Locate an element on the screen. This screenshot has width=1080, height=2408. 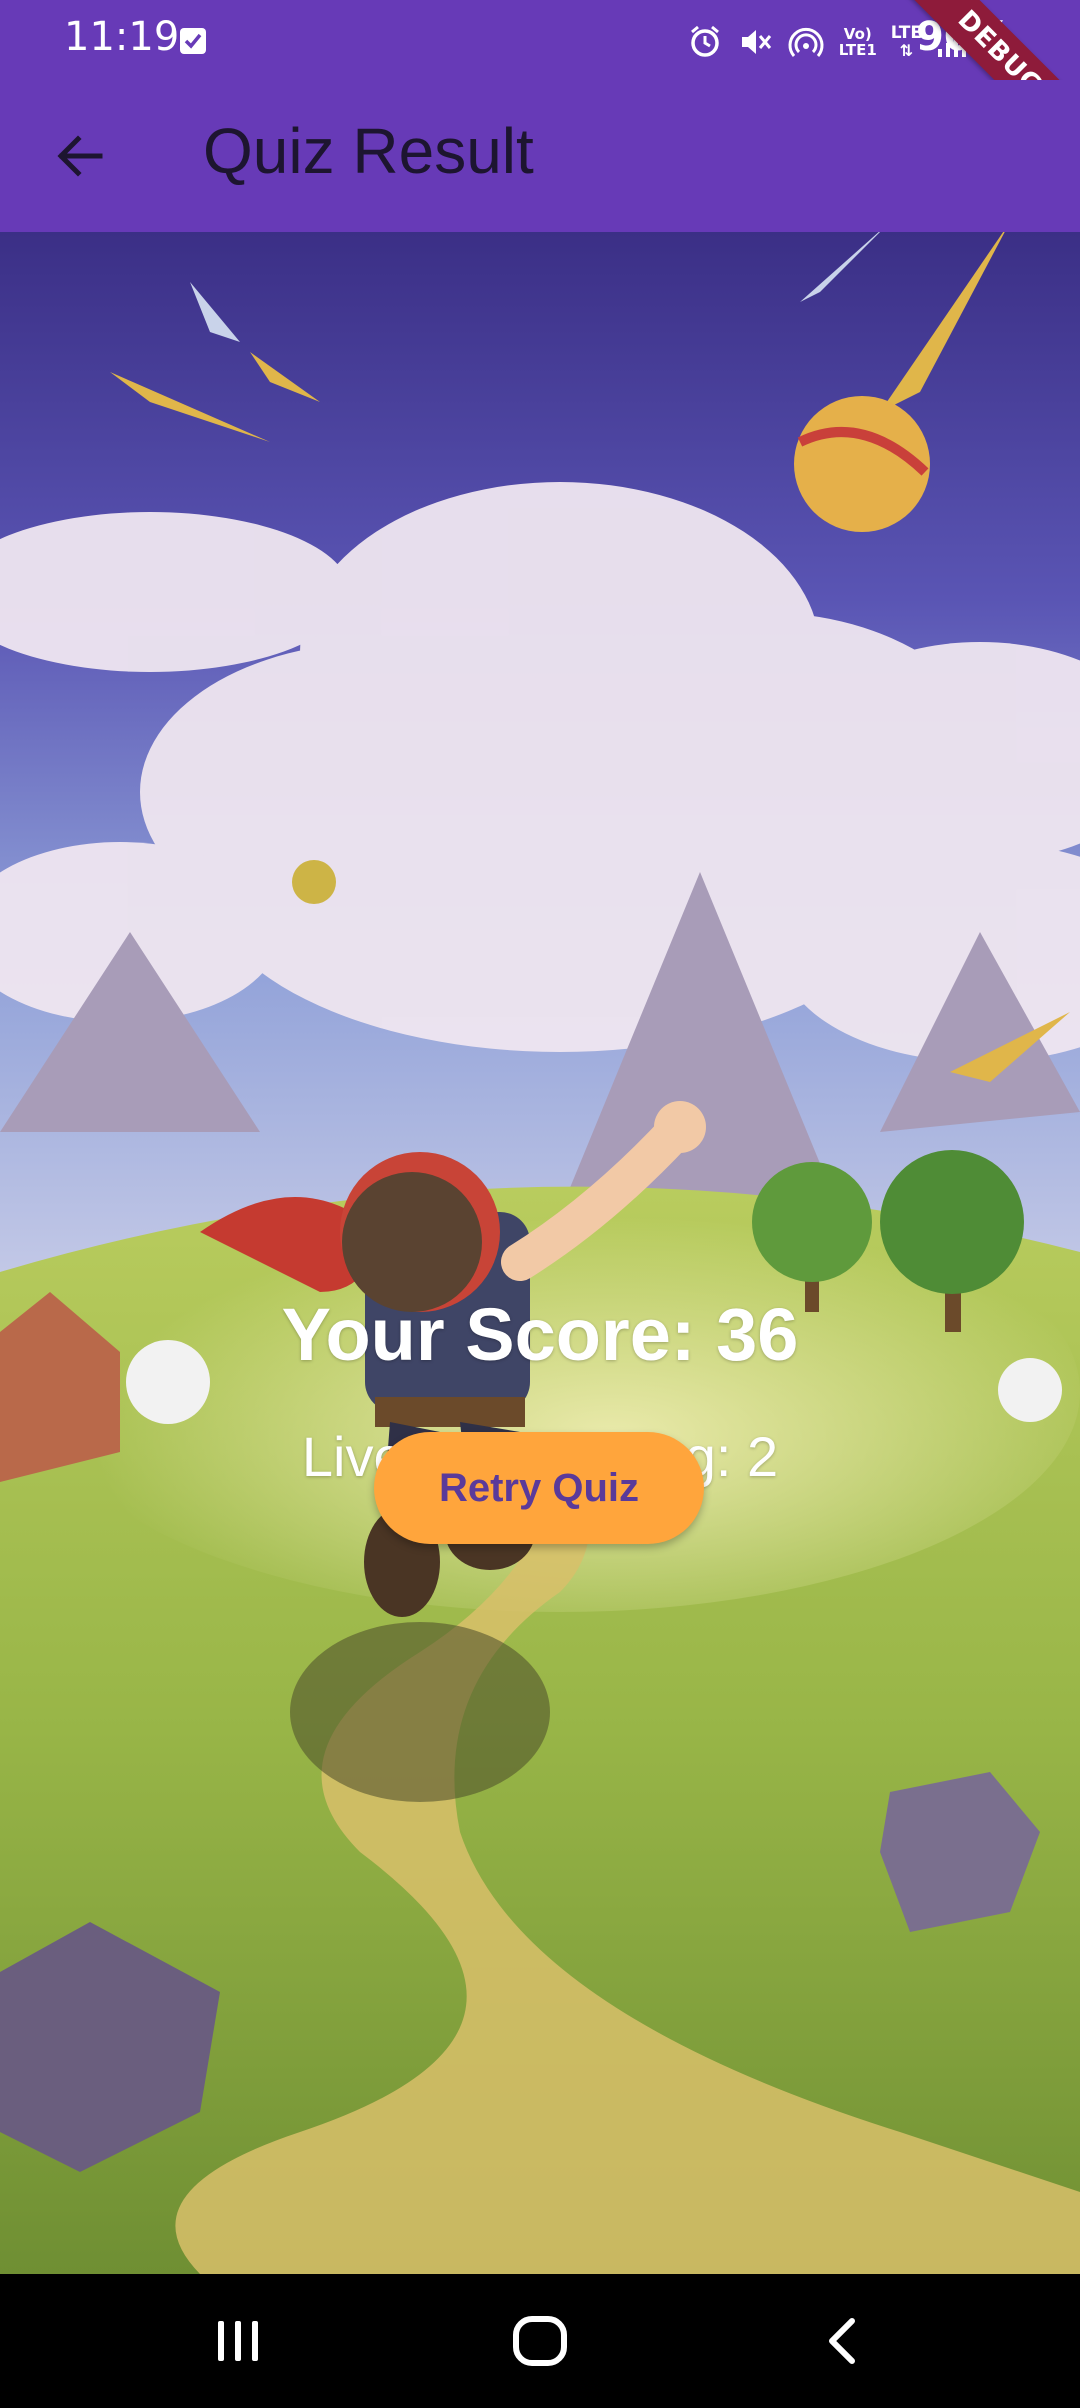
back-chevron-icon is located at coordinates (842, 2341).